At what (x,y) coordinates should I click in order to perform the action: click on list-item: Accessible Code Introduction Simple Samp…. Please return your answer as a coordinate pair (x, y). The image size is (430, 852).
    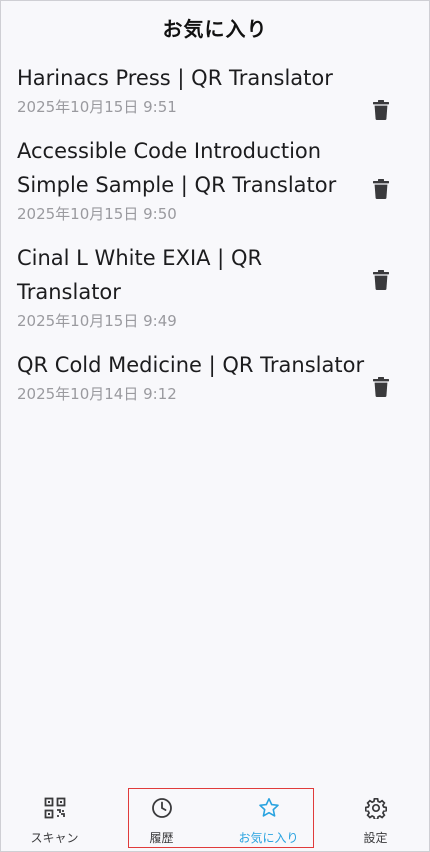
    Looking at the image, I should click on (215, 179).